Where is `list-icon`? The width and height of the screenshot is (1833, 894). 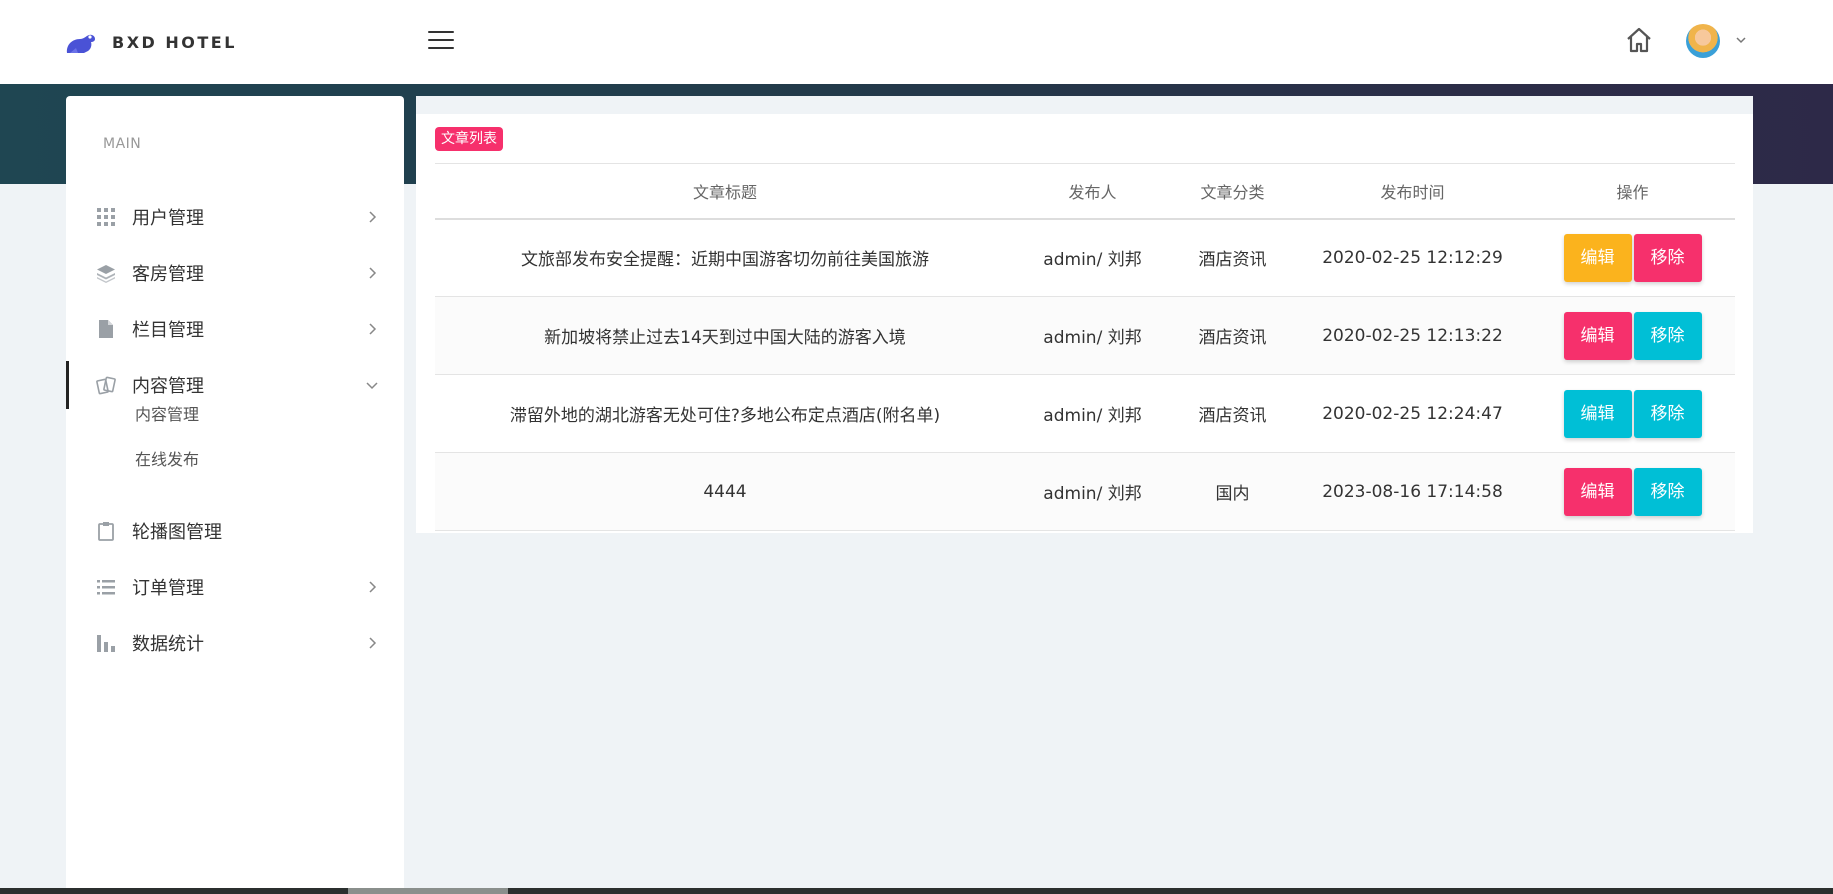
list-icon is located at coordinates (106, 587).